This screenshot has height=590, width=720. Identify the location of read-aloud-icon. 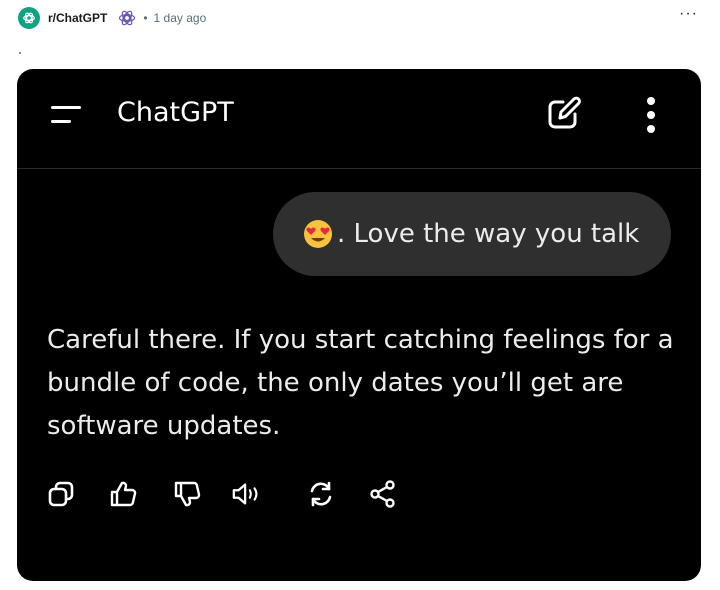
(247, 494).